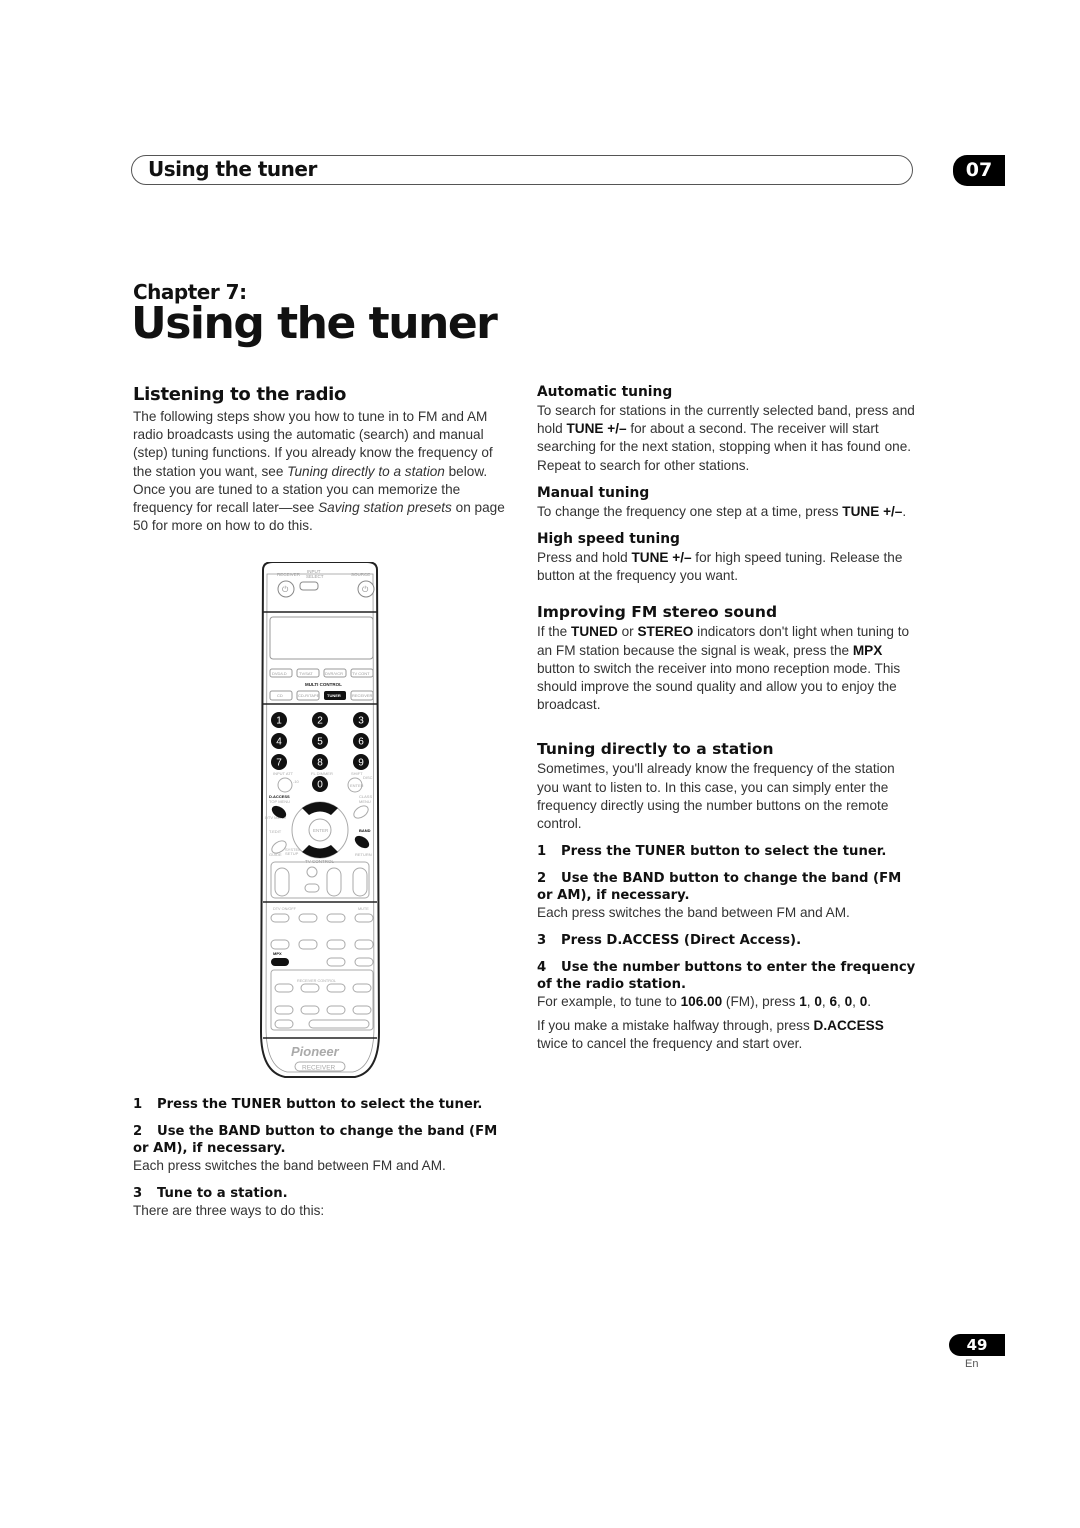  What do you see at coordinates (232, 169) in the screenshot?
I see `running-header-title: Using the tuner` at bounding box center [232, 169].